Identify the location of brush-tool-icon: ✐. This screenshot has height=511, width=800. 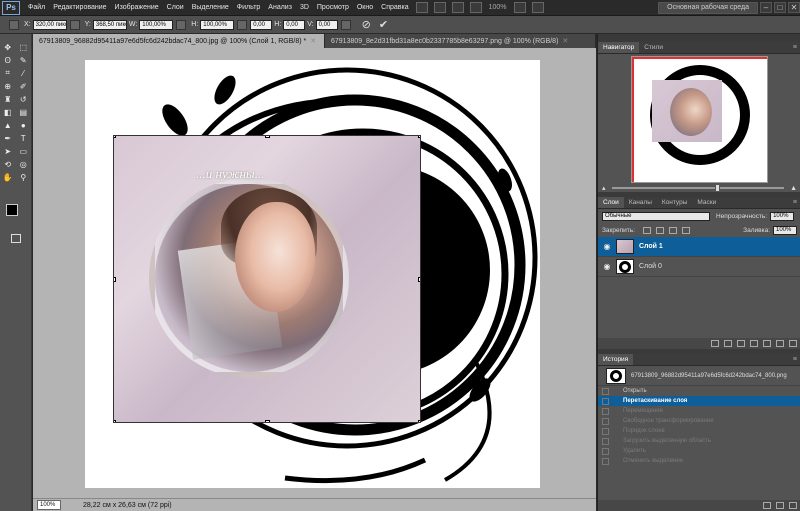
(23, 86).